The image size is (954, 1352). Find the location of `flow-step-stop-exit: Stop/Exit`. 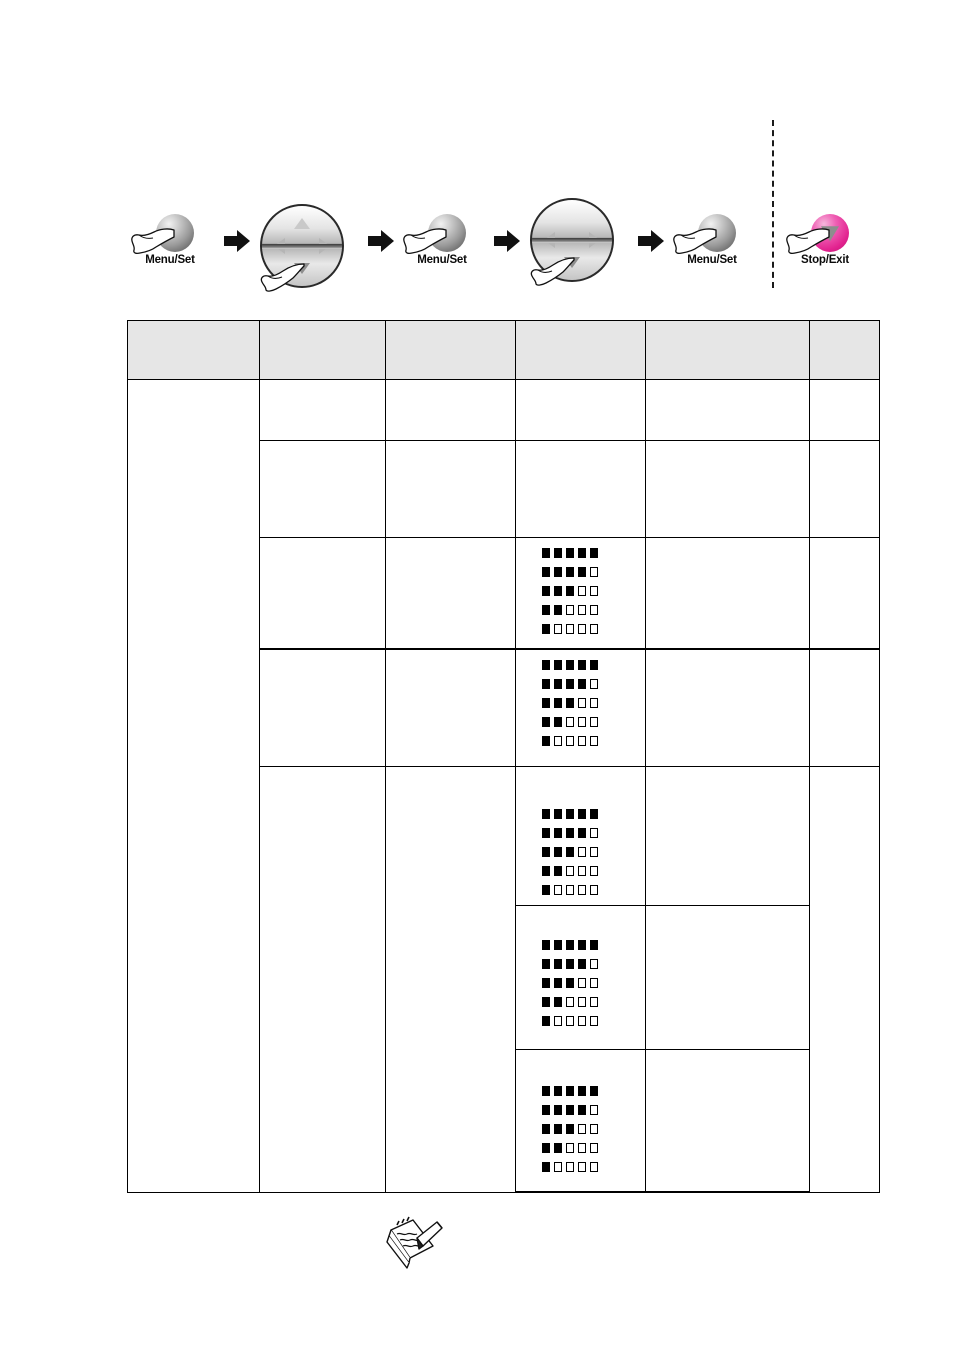

flow-step-stop-exit: Stop/Exit is located at coordinates (825, 245).